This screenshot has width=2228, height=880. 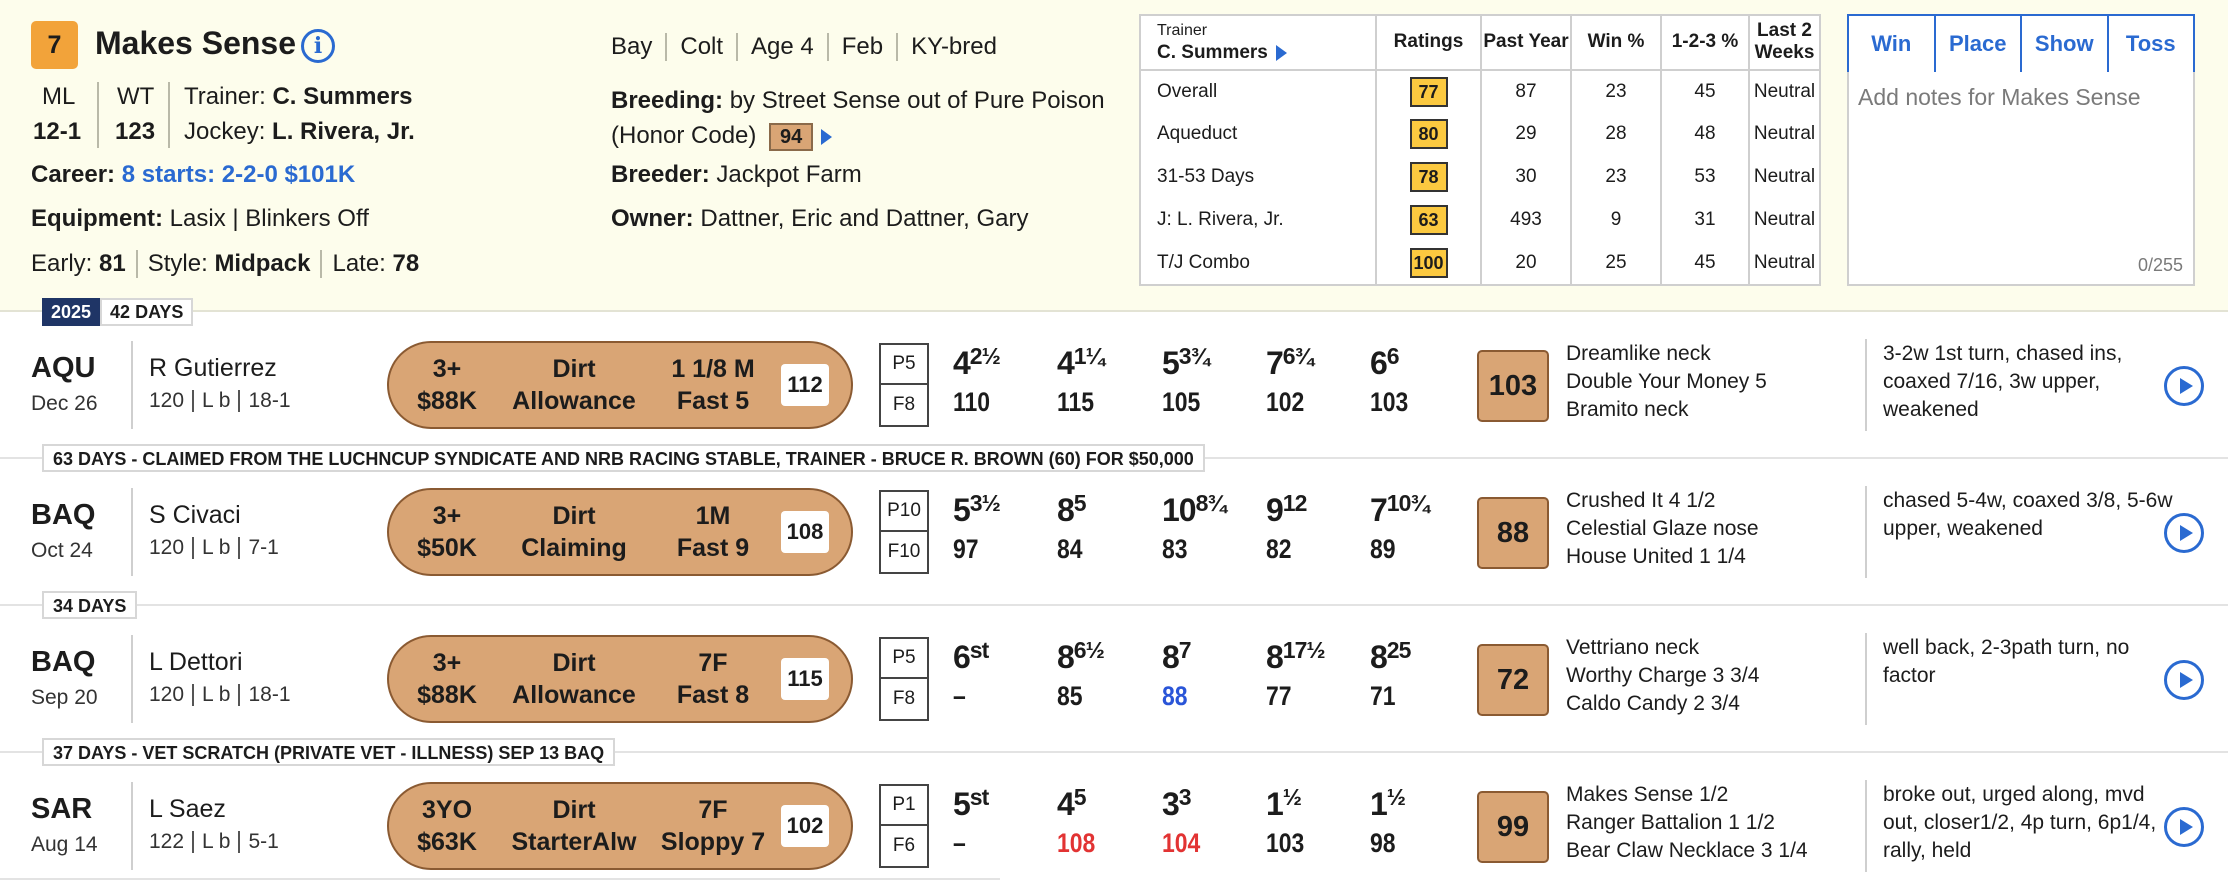 What do you see at coordinates (639, 47) in the screenshot?
I see `color: Bay` at bounding box center [639, 47].